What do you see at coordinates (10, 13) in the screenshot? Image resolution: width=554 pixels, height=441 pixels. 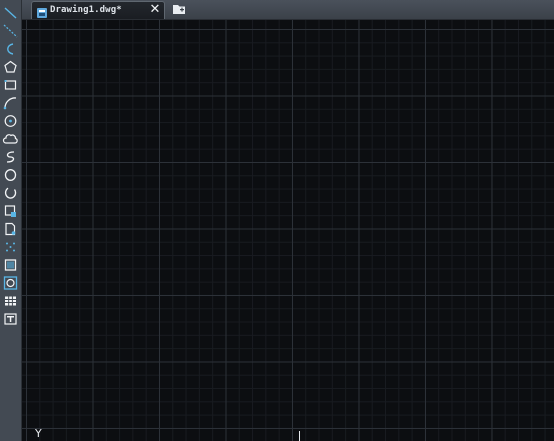 I see `line-icon` at bounding box center [10, 13].